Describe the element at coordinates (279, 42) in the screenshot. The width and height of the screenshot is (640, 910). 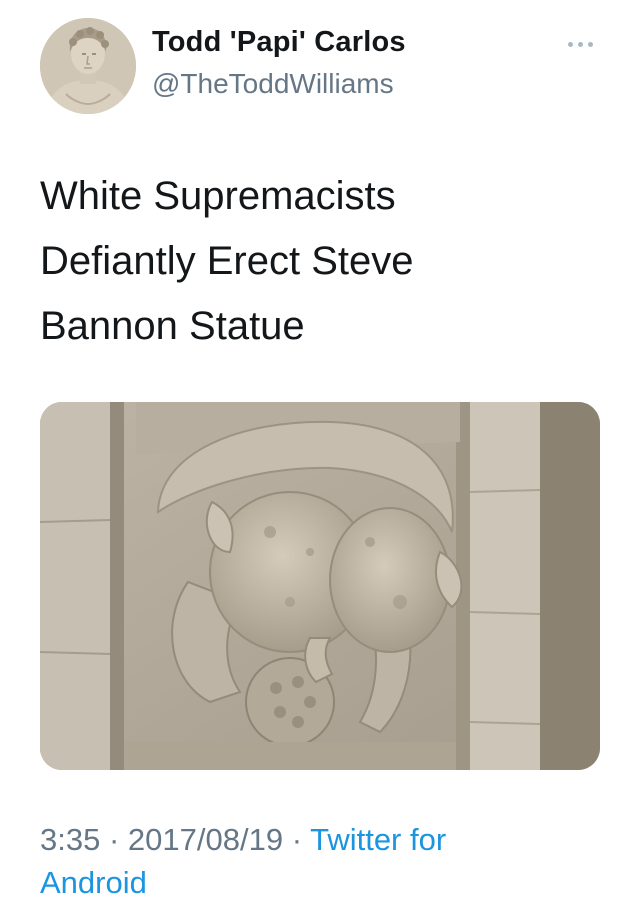
I see `display-name: Todd 'Papi' Carlos` at that location.